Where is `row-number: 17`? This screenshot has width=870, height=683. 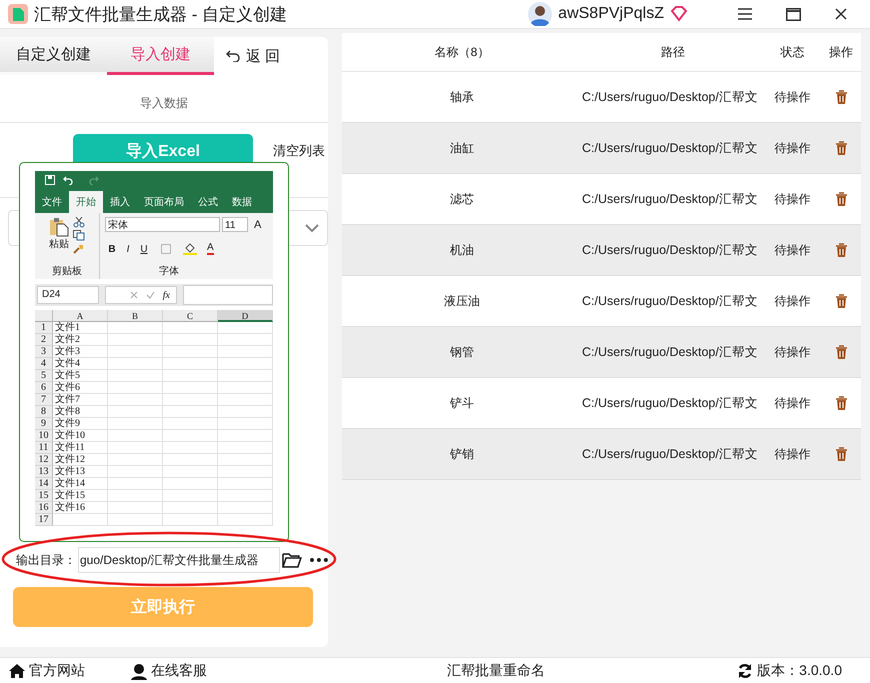
row-number: 17 is located at coordinates (44, 520).